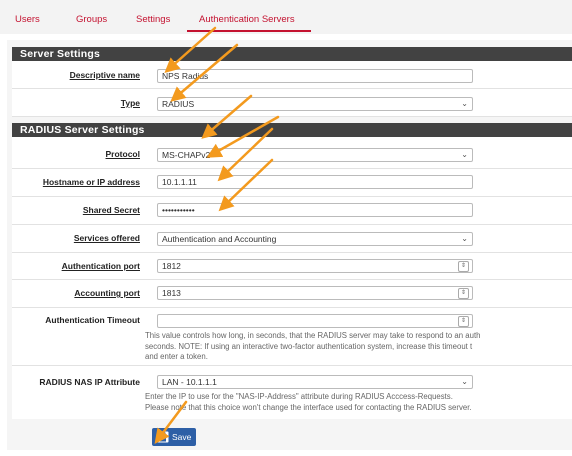 The image size is (572, 456). I want to click on acct-port-label: Accounting port, so click(107, 293).